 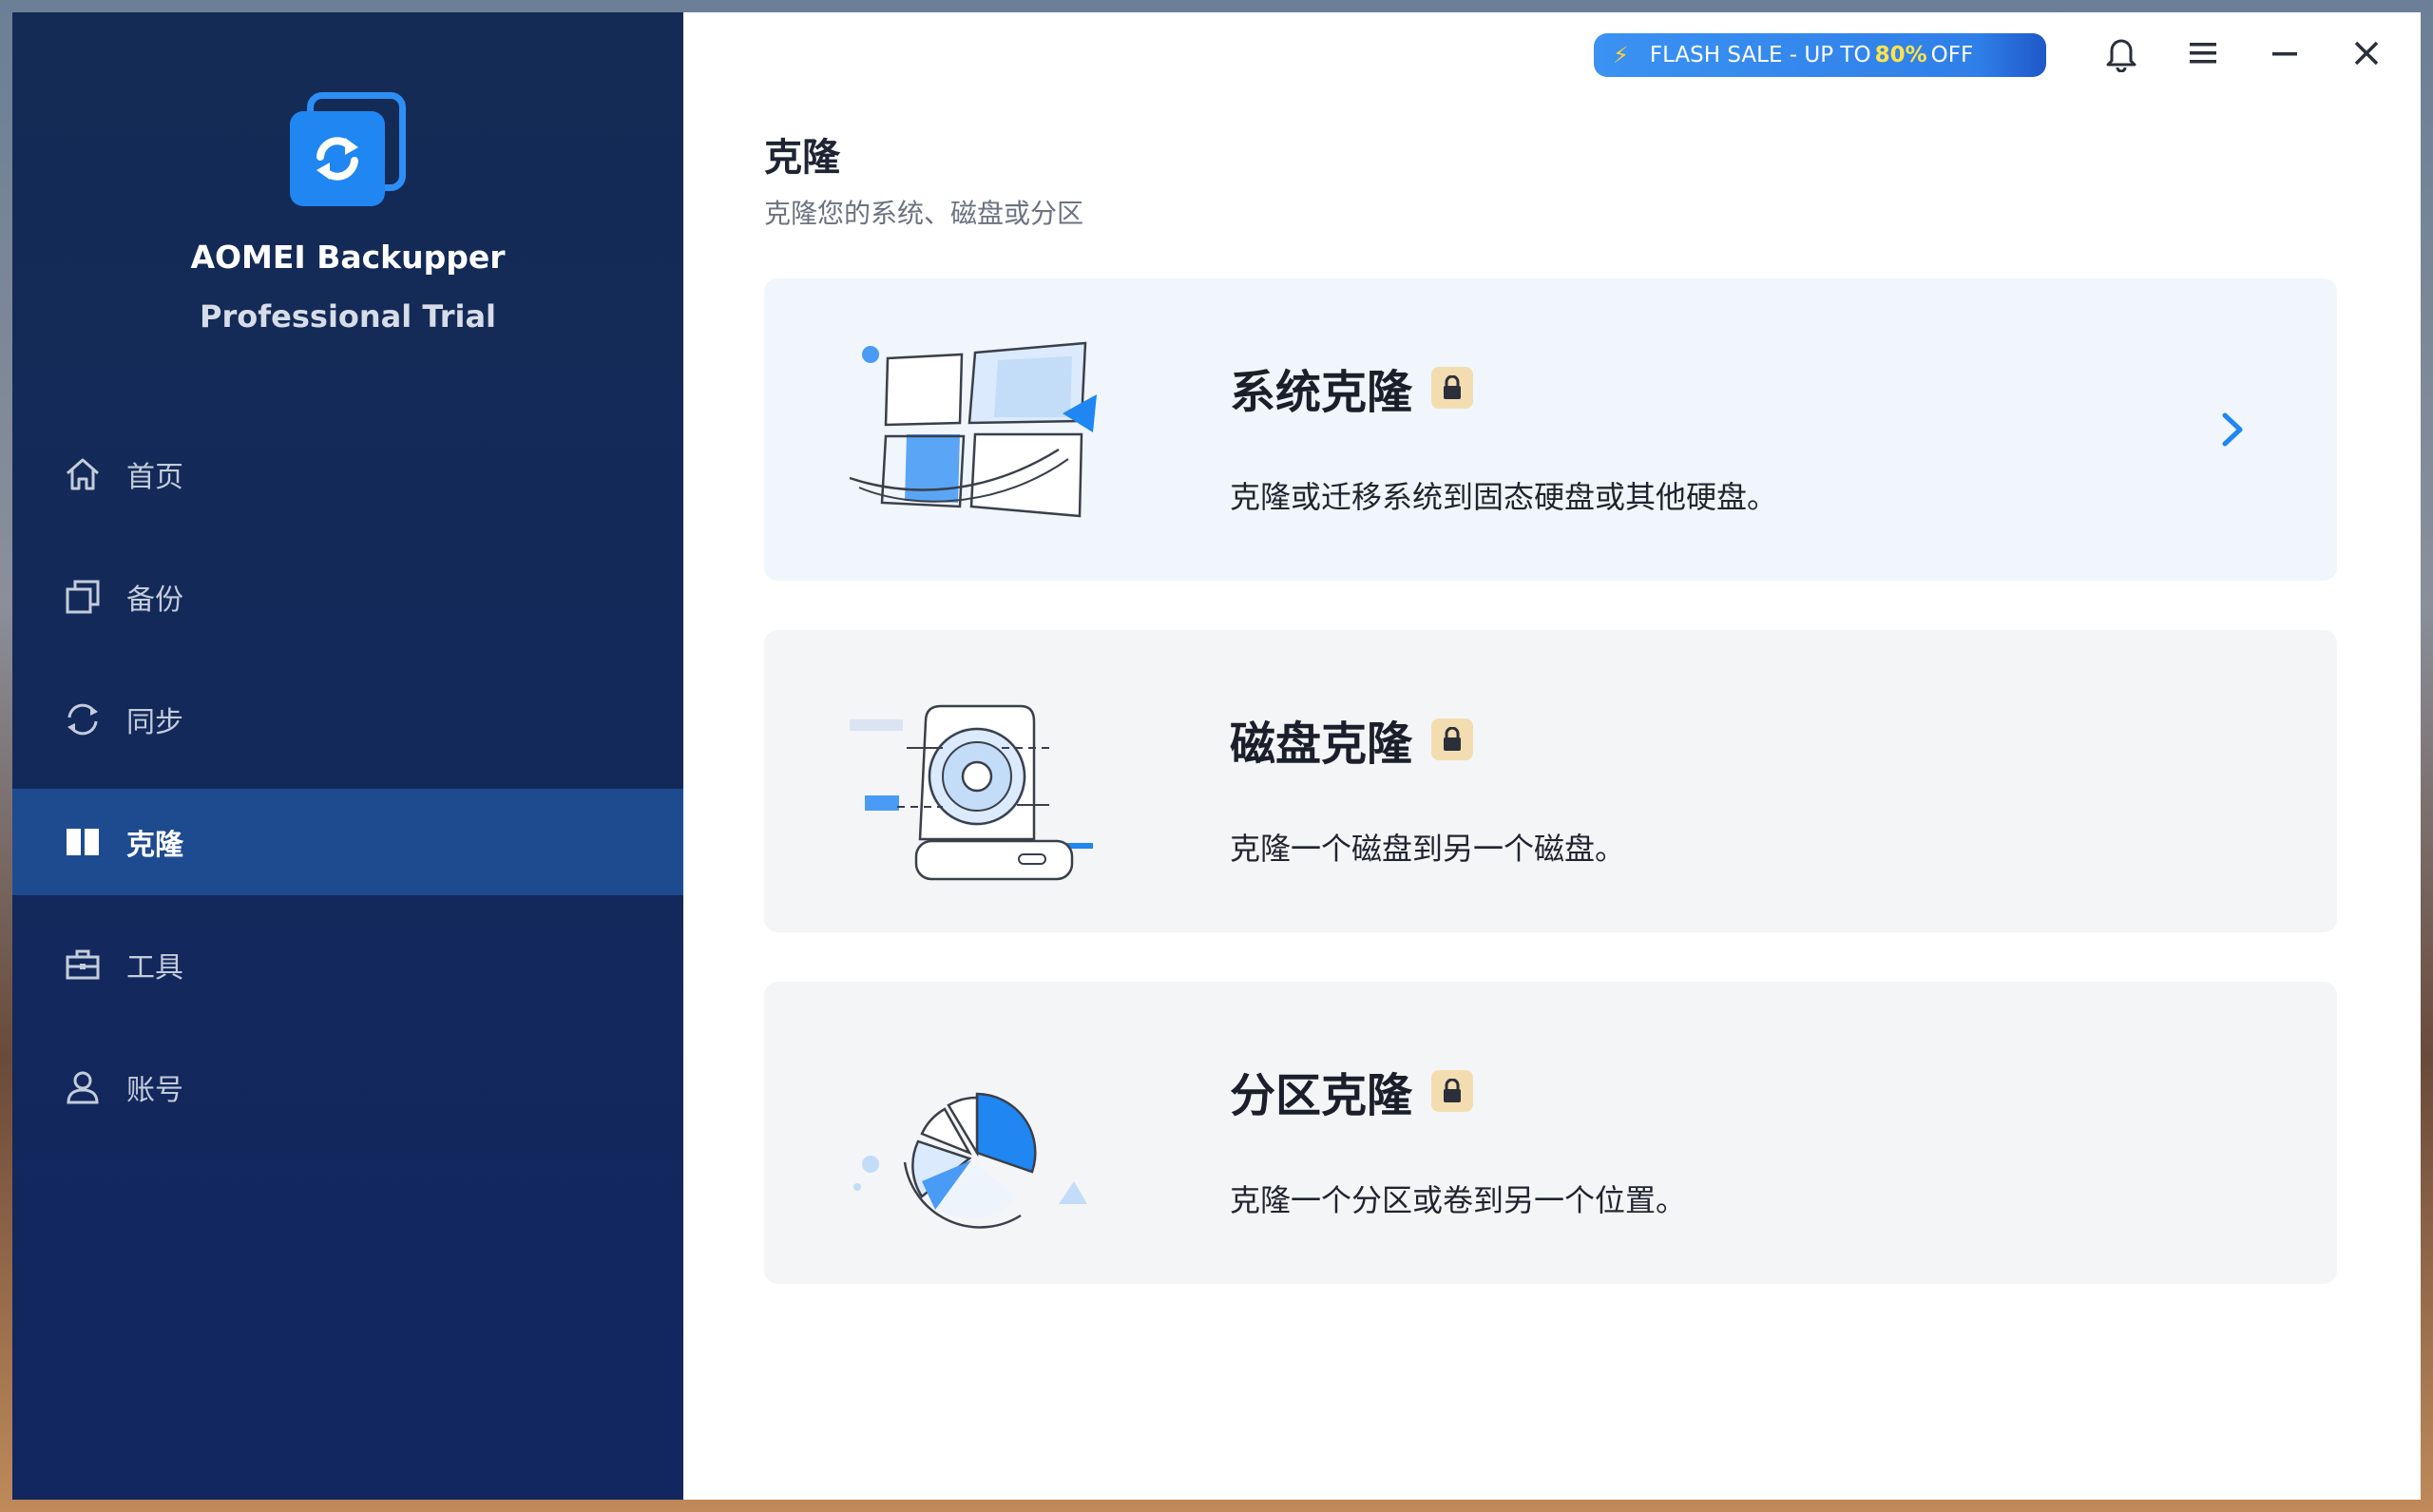 I want to click on sidebar-item-label: 账号, so click(x=154, y=1090).